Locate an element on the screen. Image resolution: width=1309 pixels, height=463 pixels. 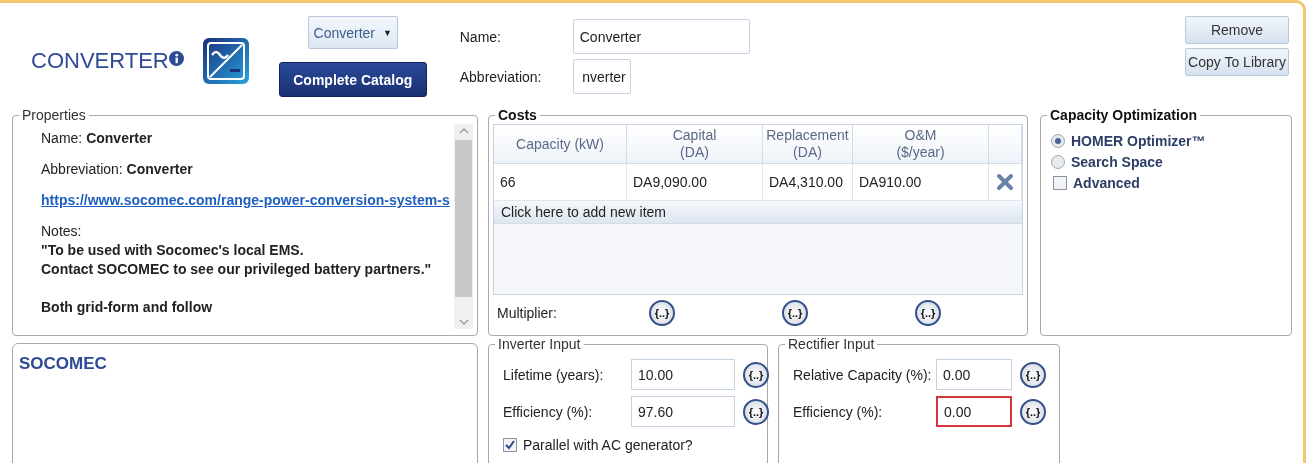
copy-to-library-button: Copy To Library is located at coordinates (1237, 62).